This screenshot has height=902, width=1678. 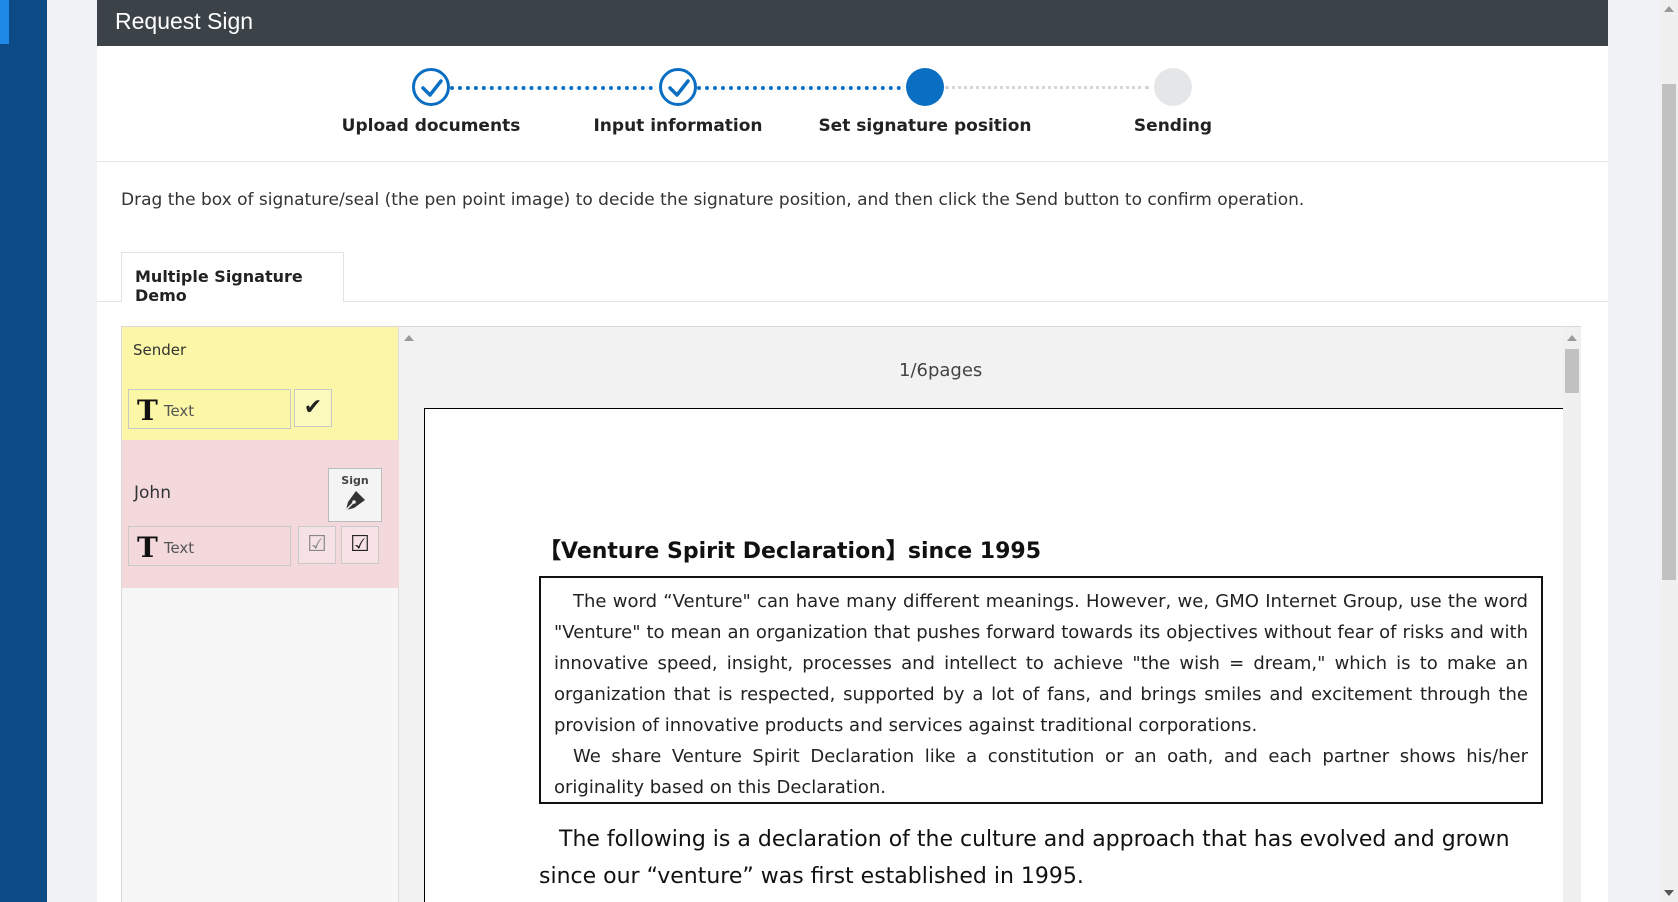 I want to click on step-input-information: Input information, so click(x=678, y=102).